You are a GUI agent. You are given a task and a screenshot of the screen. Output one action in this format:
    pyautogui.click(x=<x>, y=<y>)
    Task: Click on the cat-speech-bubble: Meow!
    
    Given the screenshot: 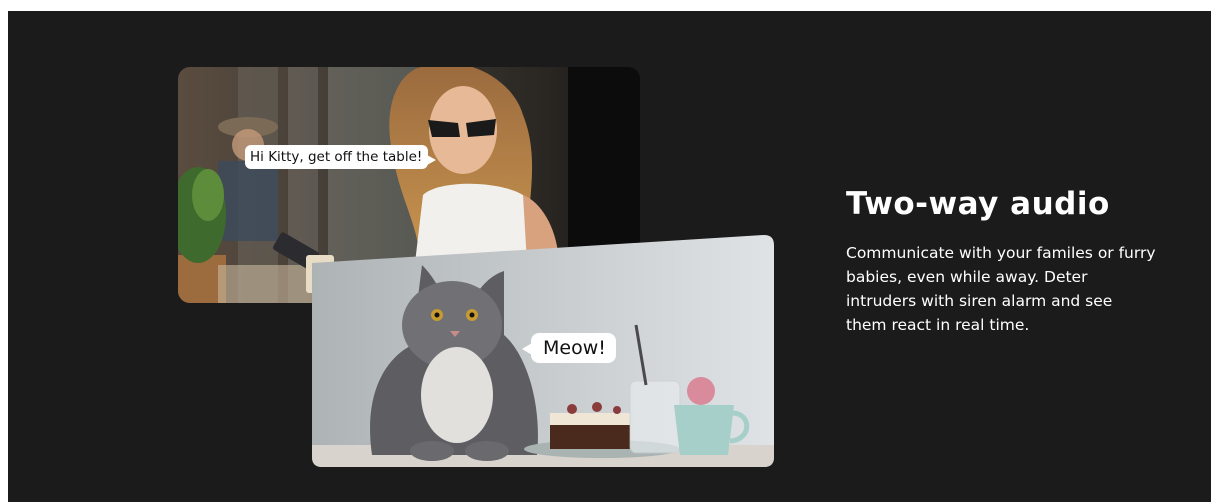 What is the action you would take?
    pyautogui.click(x=569, y=348)
    